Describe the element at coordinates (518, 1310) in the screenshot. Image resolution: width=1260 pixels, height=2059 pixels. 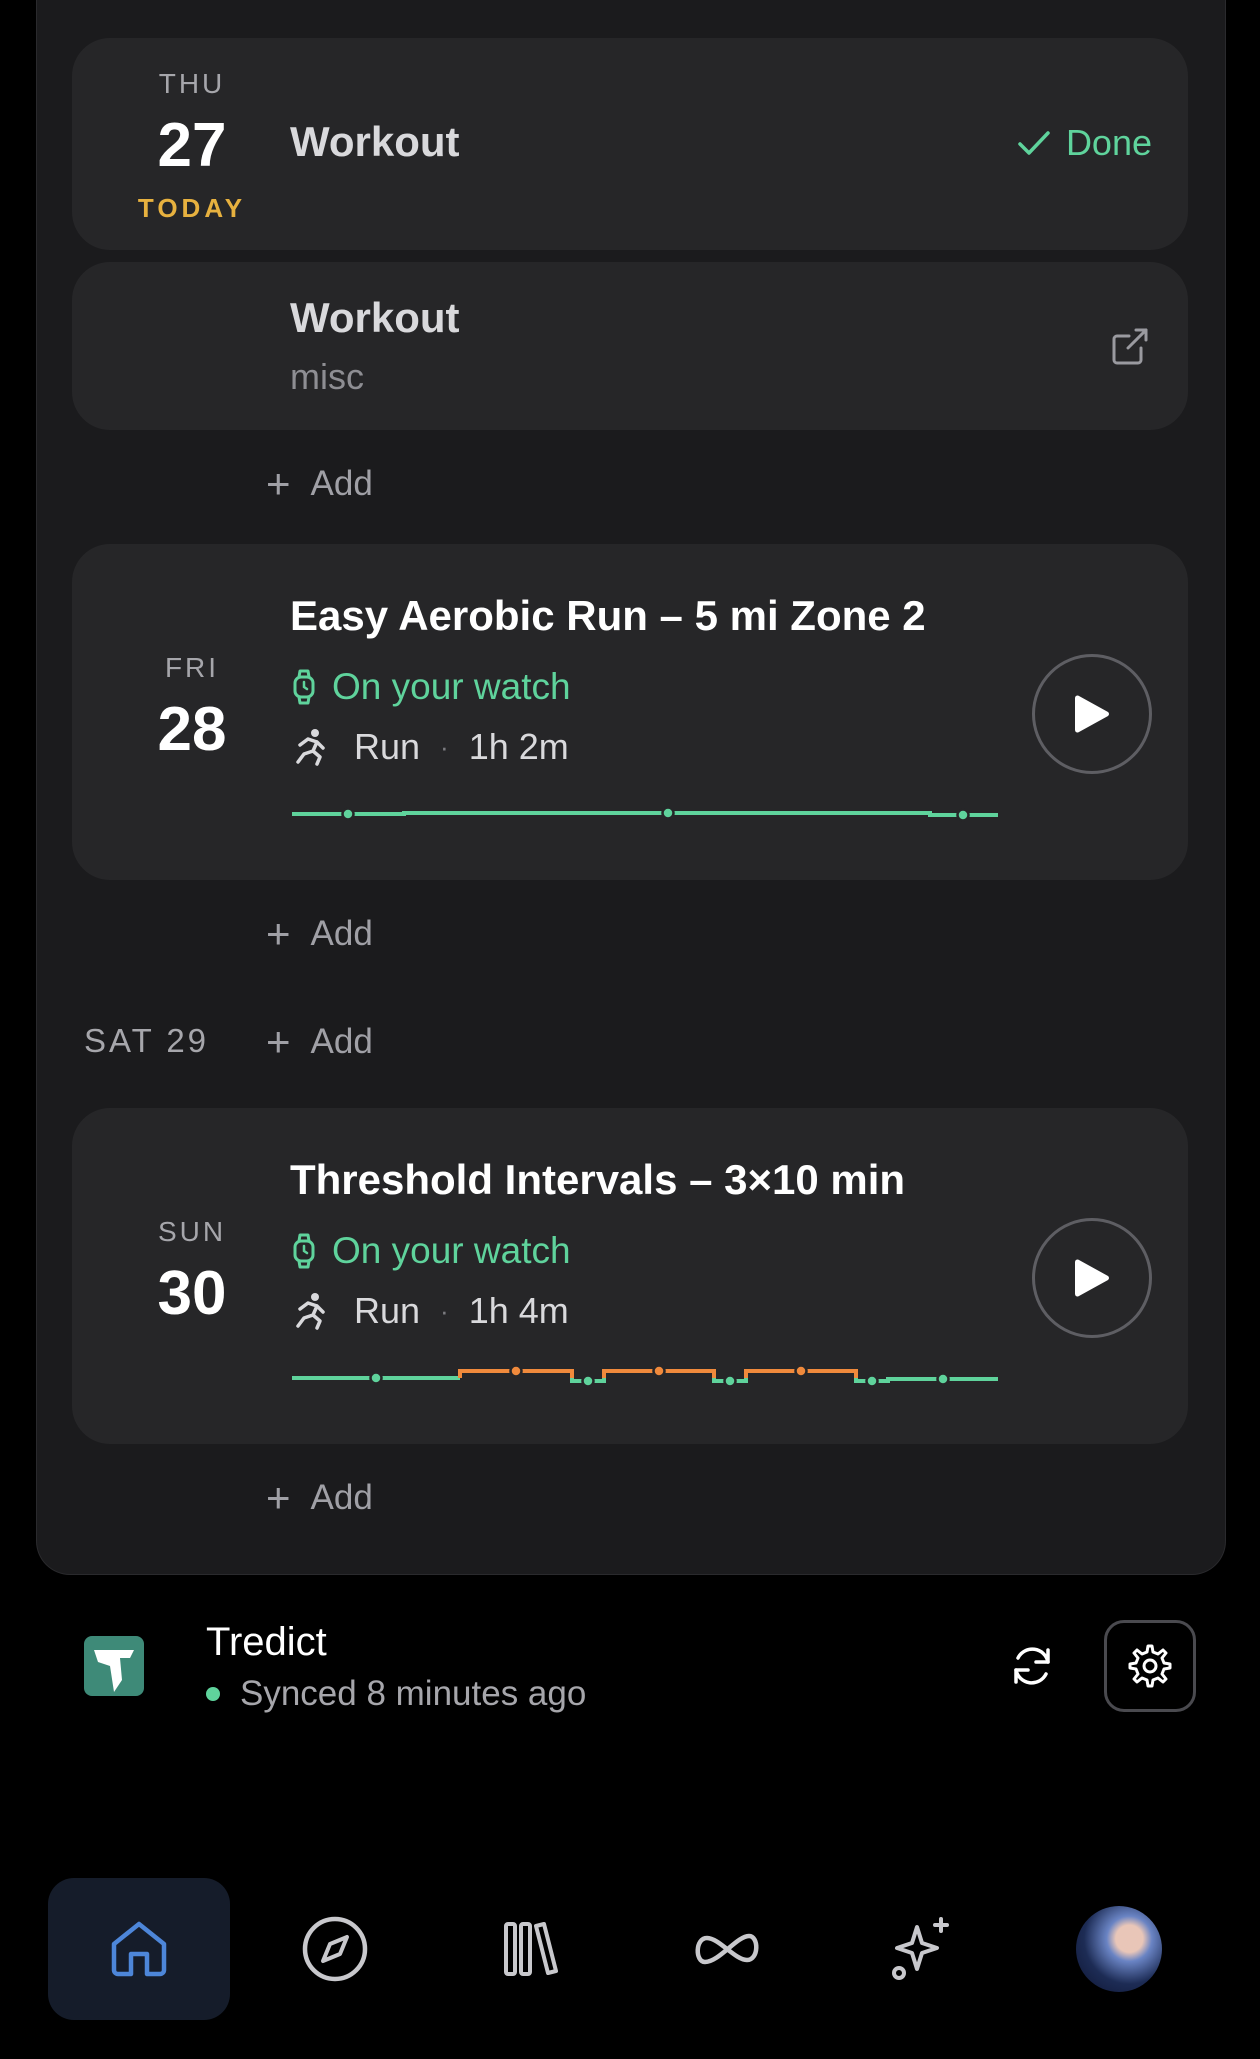
I see `duration-label: 1h 4m` at that location.